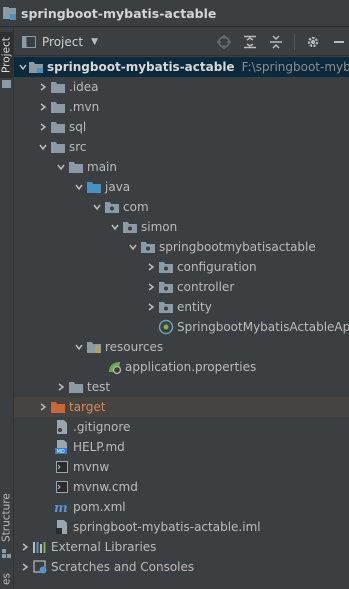 The image size is (349, 589). Describe the element at coordinates (181, 147) in the screenshot. I see `tree-row-src: src` at that location.